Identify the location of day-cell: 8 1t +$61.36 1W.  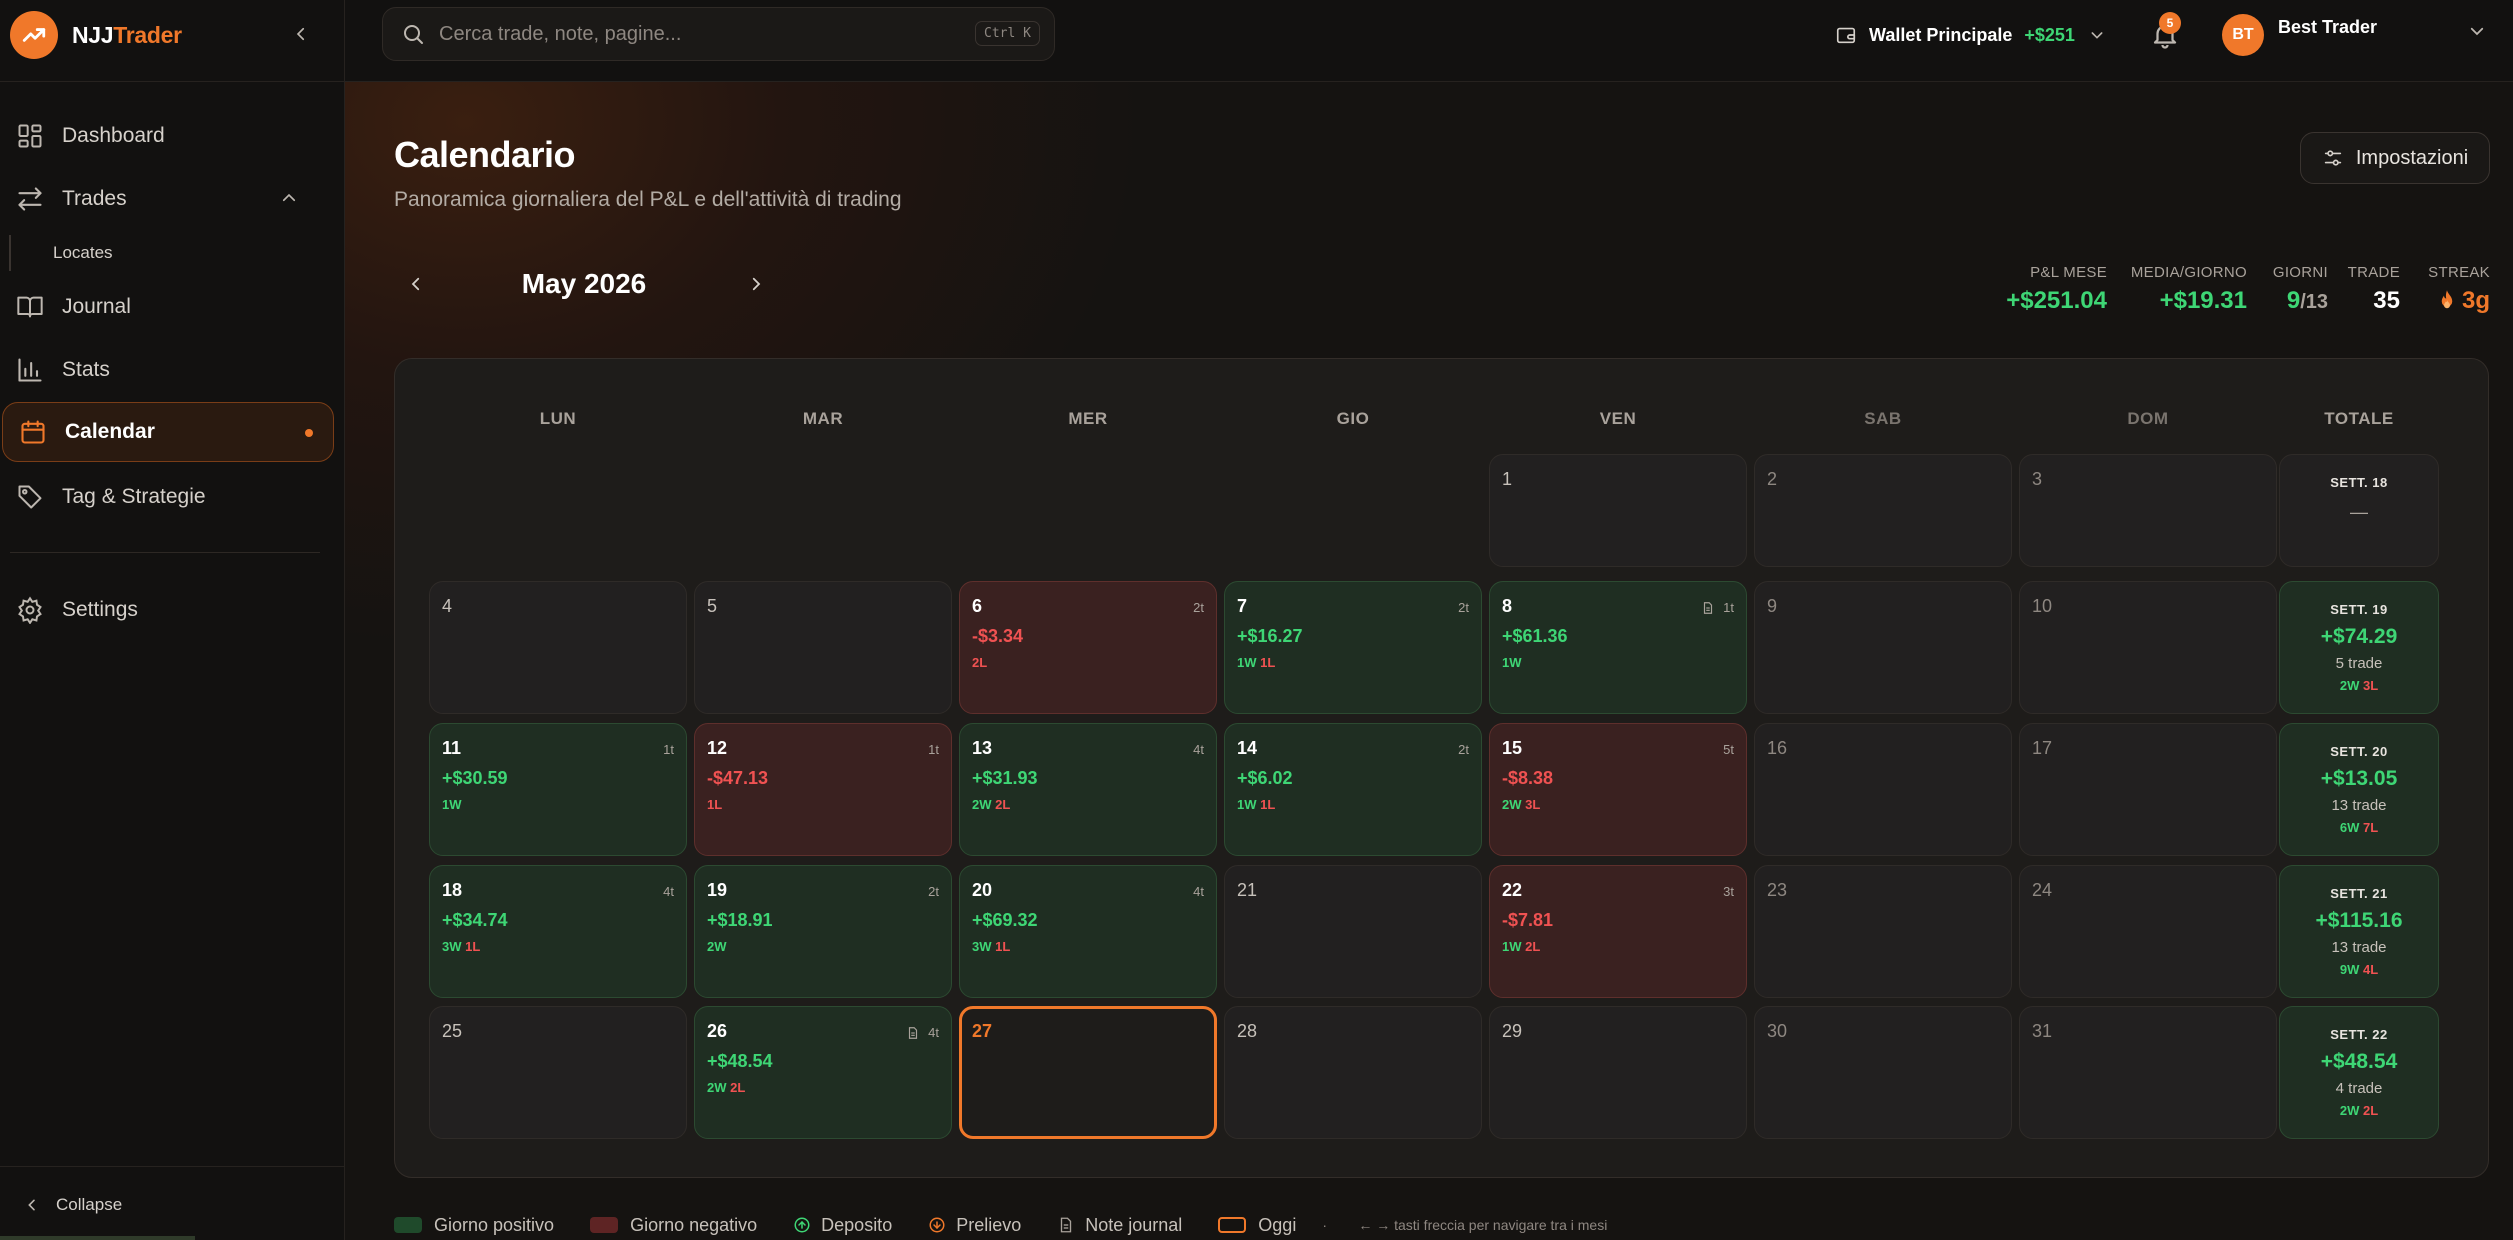
(1618, 647).